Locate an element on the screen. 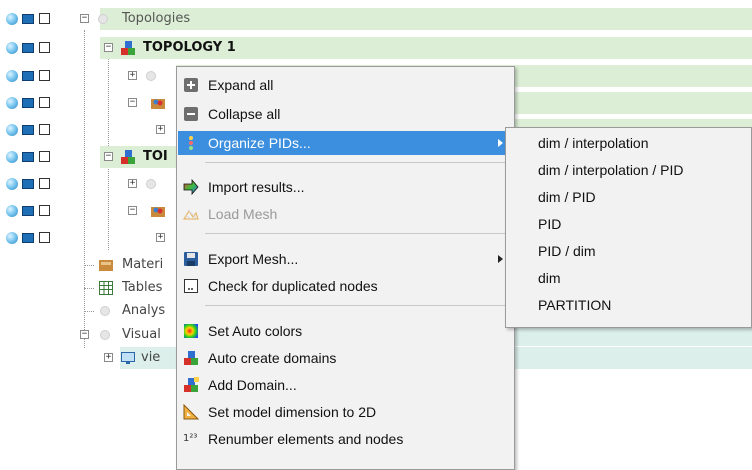 The width and height of the screenshot is (752, 470). menu-label: Set Auto colors is located at coordinates (255, 331).